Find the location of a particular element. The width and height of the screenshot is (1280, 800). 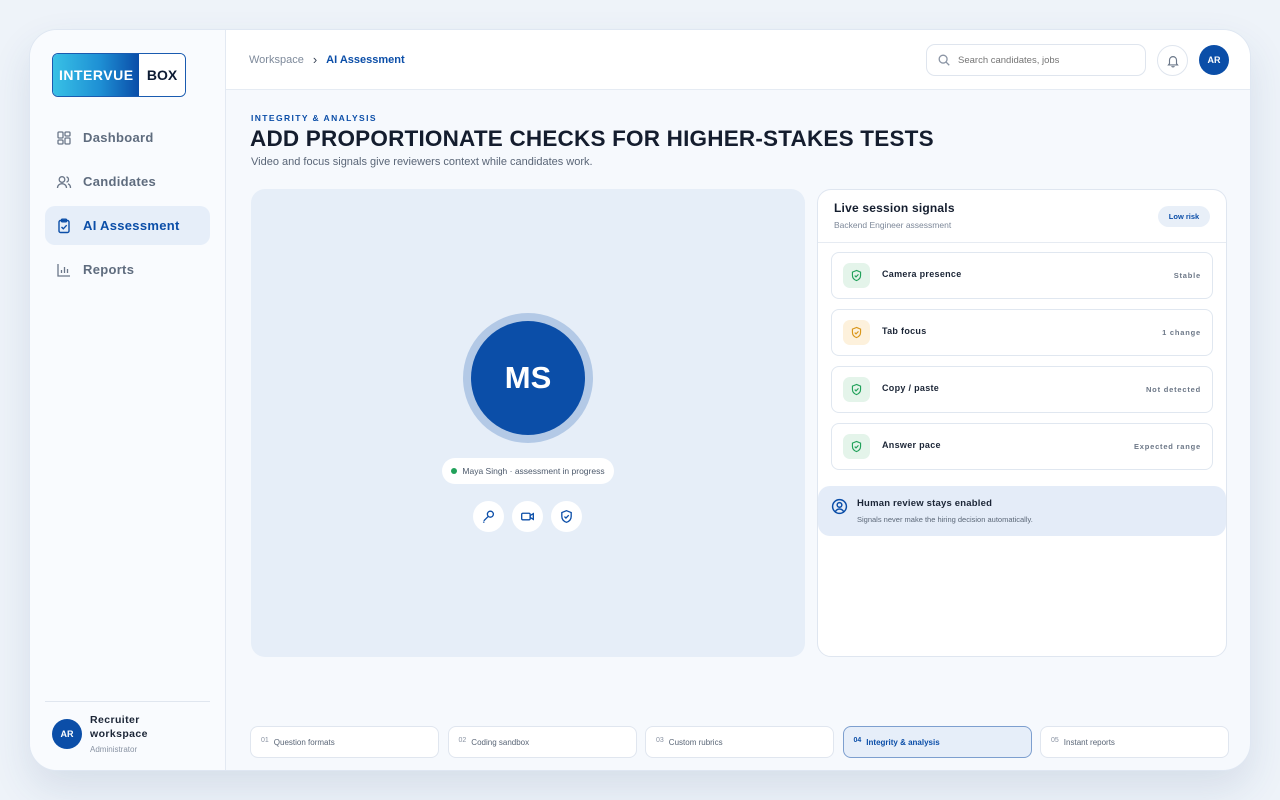

signal-camera-presence: Camera presence Stable is located at coordinates (1022, 275).